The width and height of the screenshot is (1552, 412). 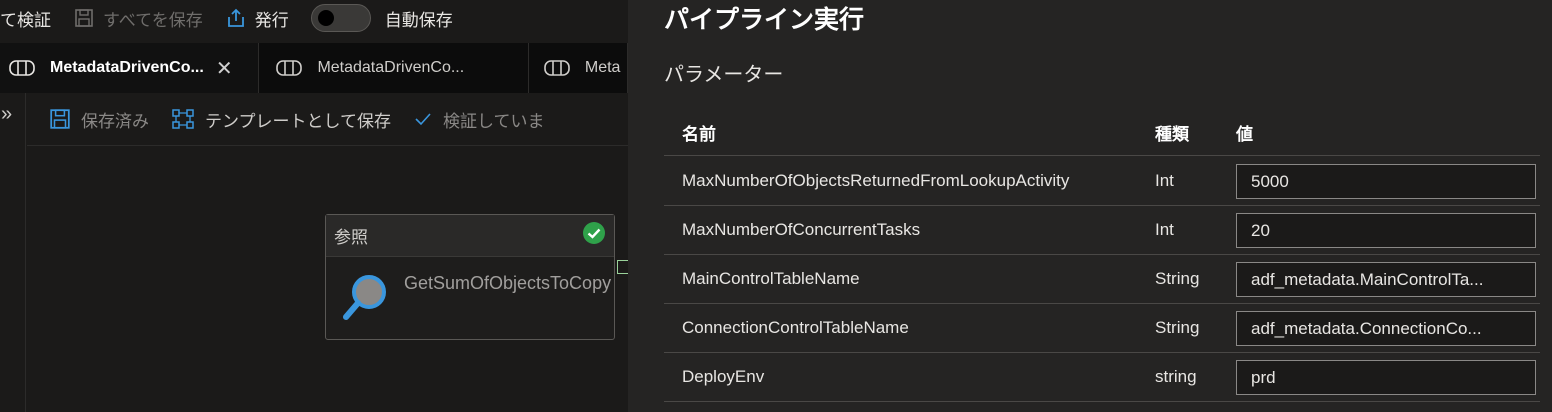 What do you see at coordinates (340, 18) in the screenshot?
I see `autosave-toggle` at bounding box center [340, 18].